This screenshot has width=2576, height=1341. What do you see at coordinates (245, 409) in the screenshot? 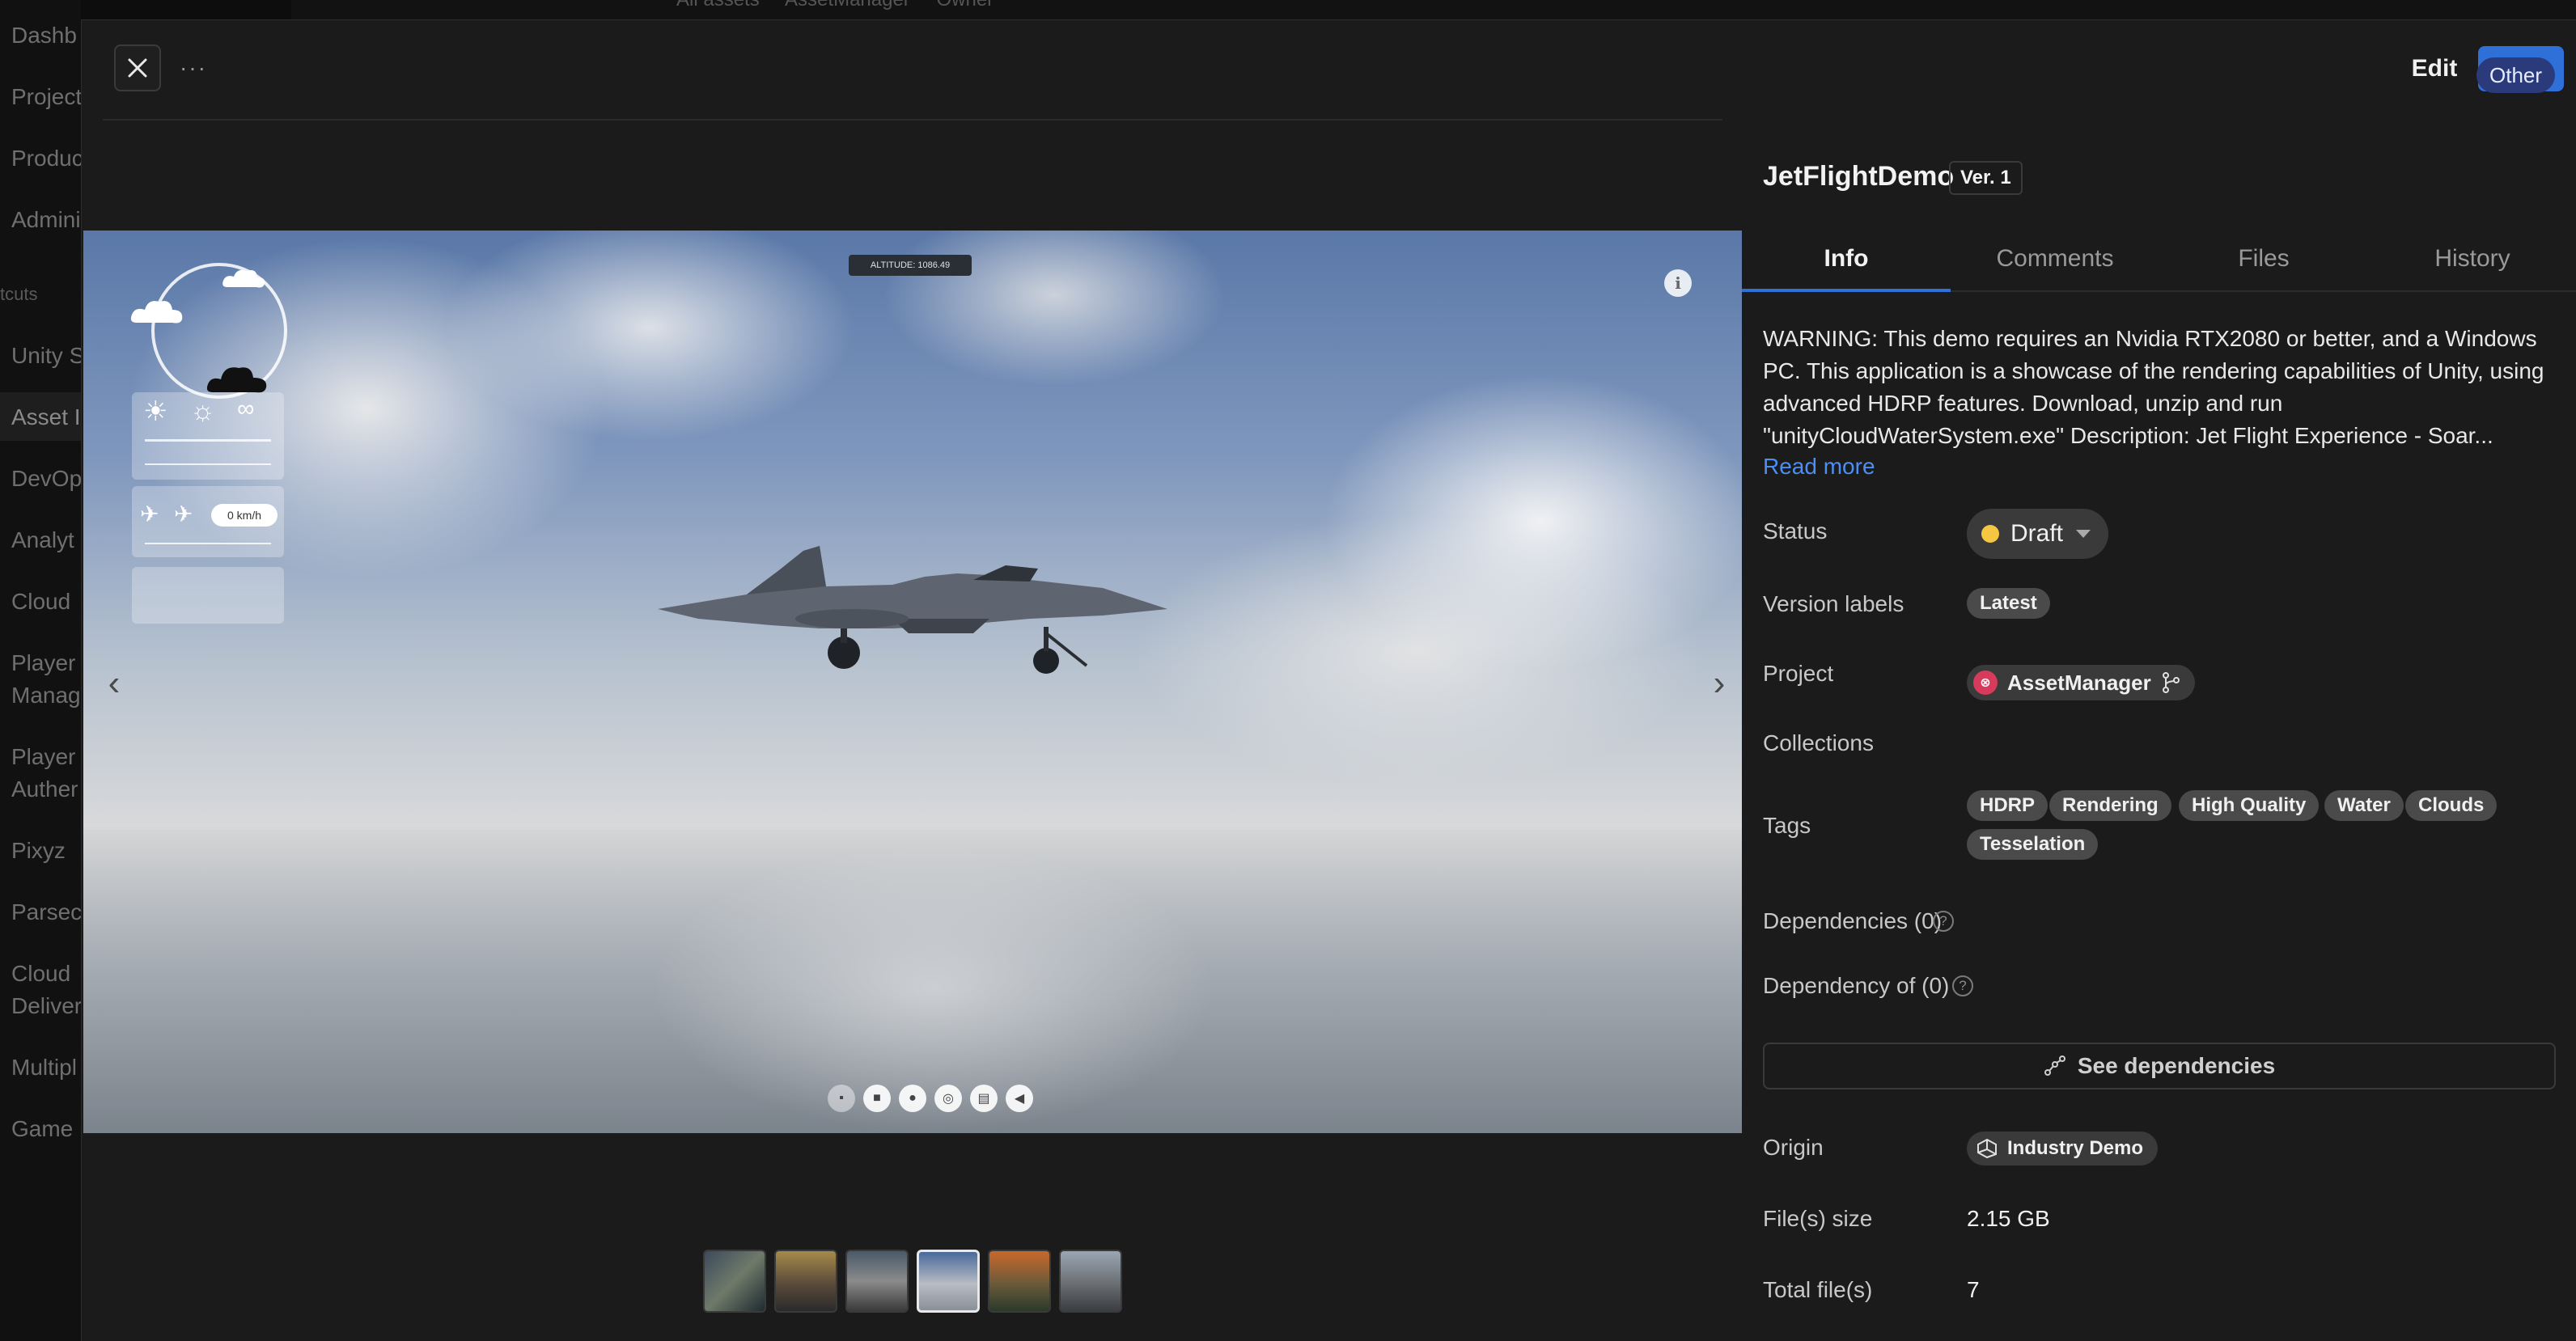
I see `loop-icon: ∞` at bounding box center [245, 409].